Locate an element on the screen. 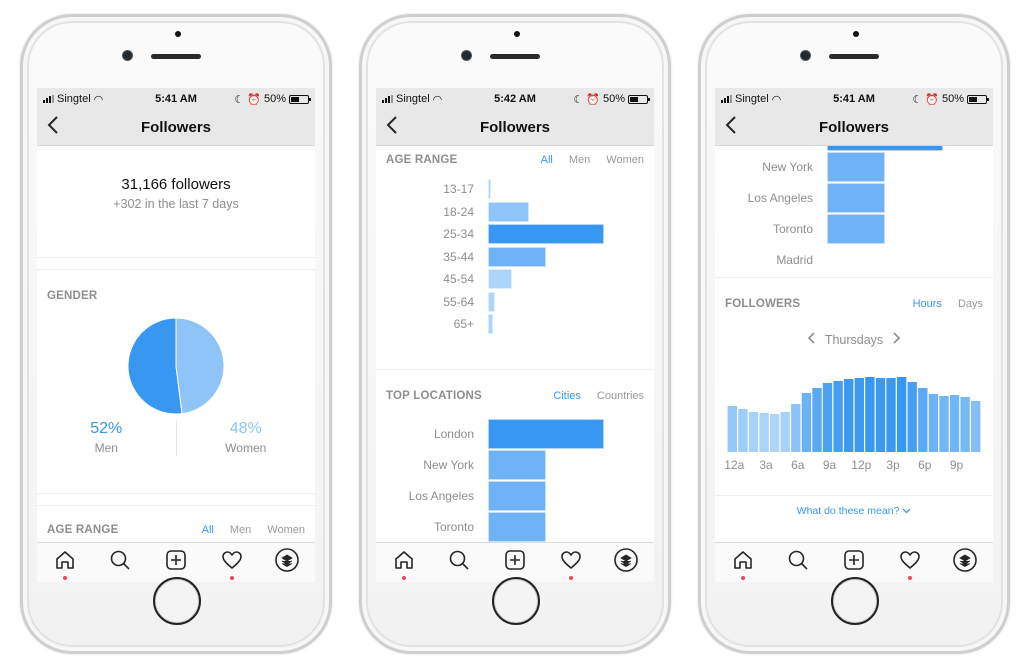  top-locations-title: TOP LOCATIONS is located at coordinates (434, 396).